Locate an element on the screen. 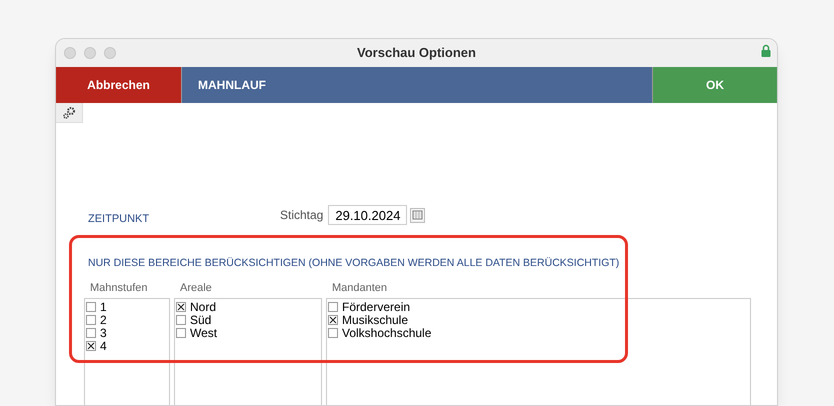 This screenshot has height=406, width=834. checkbox-label: 2 is located at coordinates (103, 320).